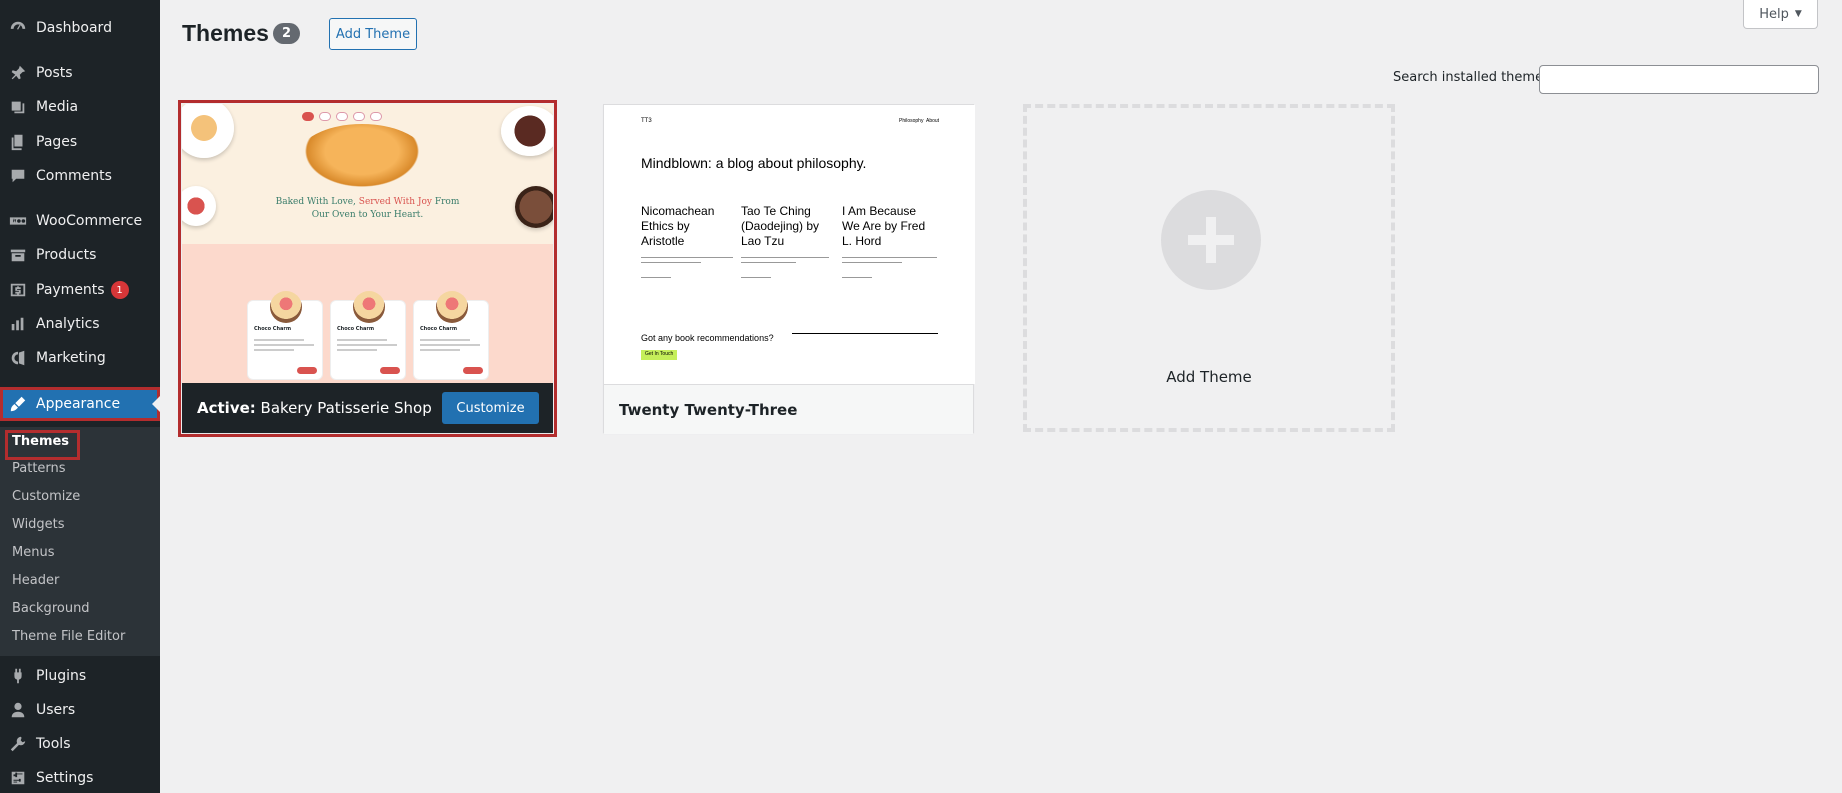 This screenshot has width=1842, height=793. What do you see at coordinates (51, 608) in the screenshot?
I see `submenu-background: Background` at bounding box center [51, 608].